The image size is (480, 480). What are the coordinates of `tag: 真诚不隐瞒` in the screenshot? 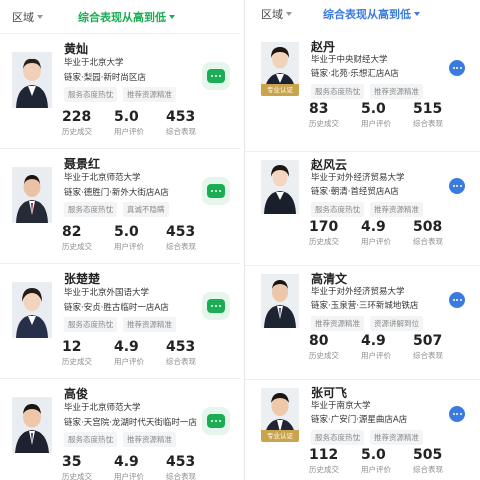 It's located at (146, 209).